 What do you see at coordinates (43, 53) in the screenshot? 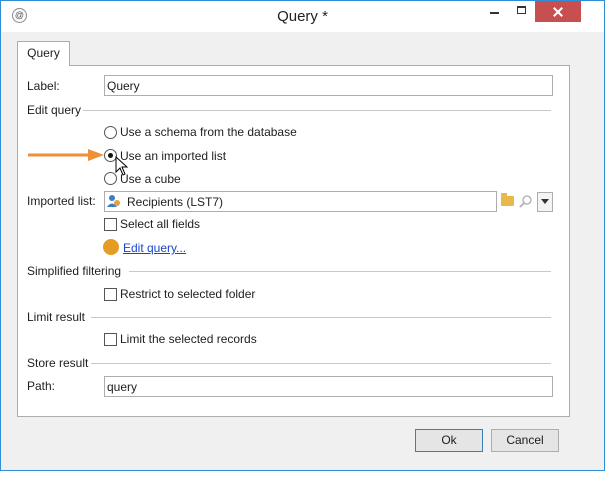
I see `tab-query: Query` at bounding box center [43, 53].